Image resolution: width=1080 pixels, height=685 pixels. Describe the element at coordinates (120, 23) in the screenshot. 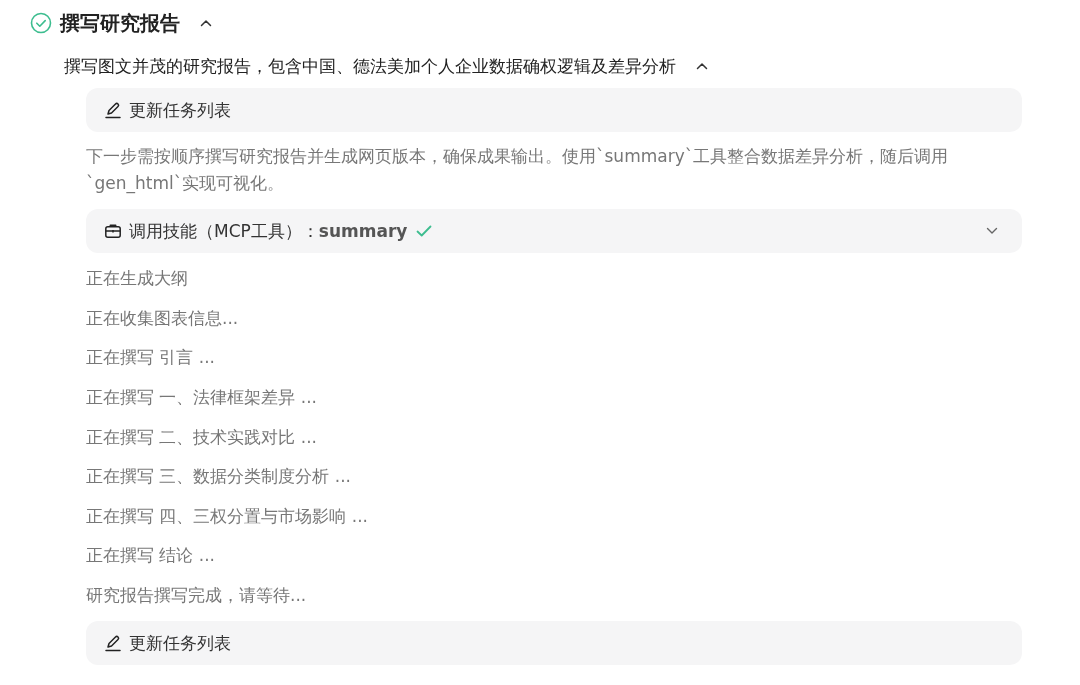

I see `task-title: 撰写研究报告` at that location.